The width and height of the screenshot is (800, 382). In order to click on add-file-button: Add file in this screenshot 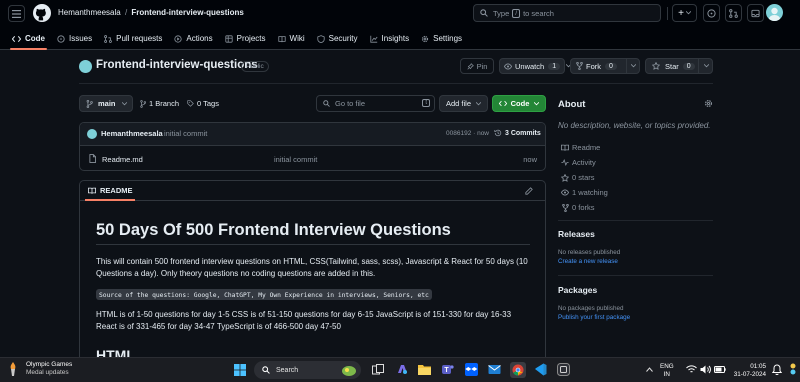, I will do `click(463, 103)`.